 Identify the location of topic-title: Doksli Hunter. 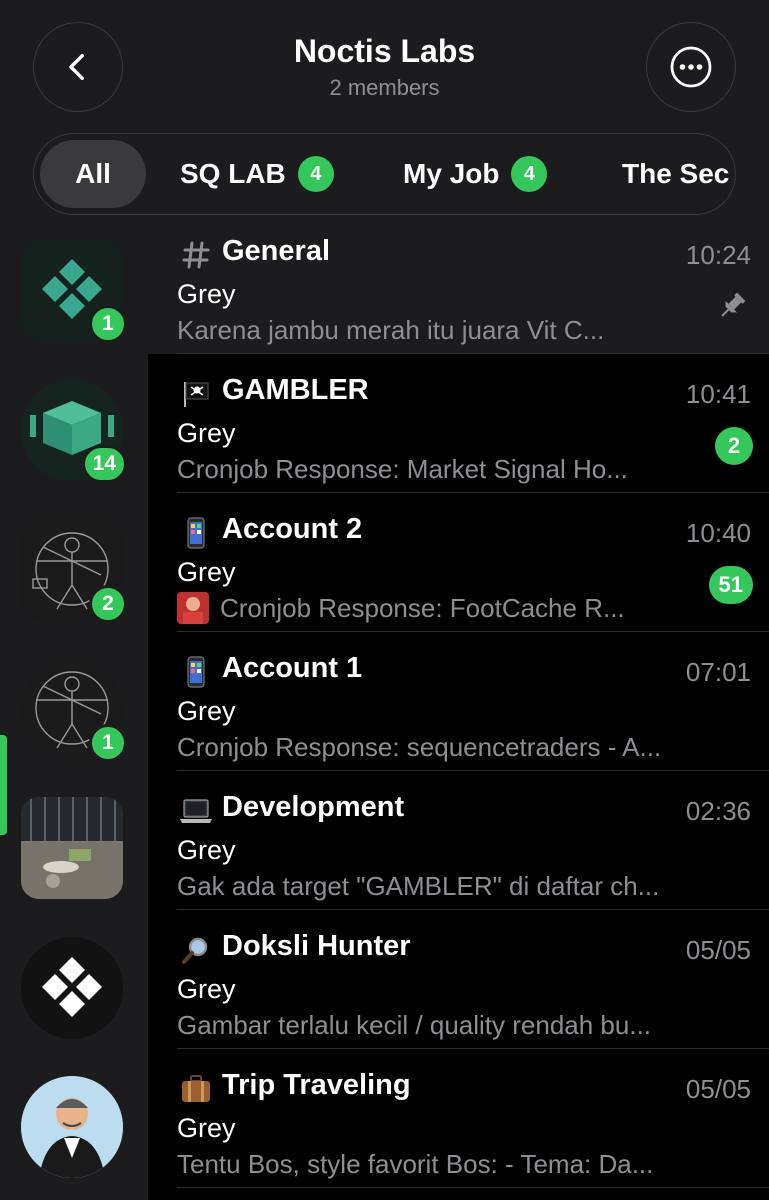
(316, 946).